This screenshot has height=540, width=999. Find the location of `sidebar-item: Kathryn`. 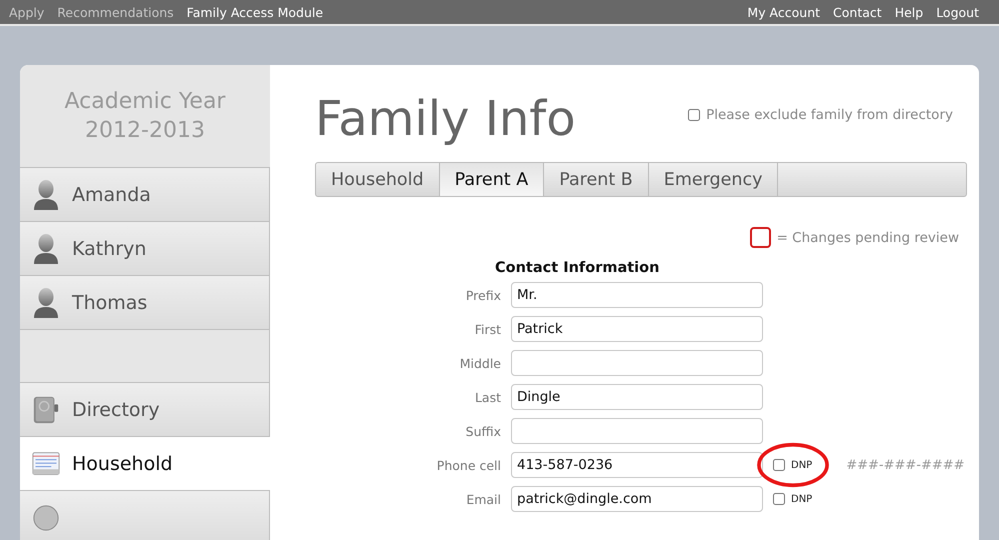

sidebar-item: Kathryn is located at coordinates (145, 249).